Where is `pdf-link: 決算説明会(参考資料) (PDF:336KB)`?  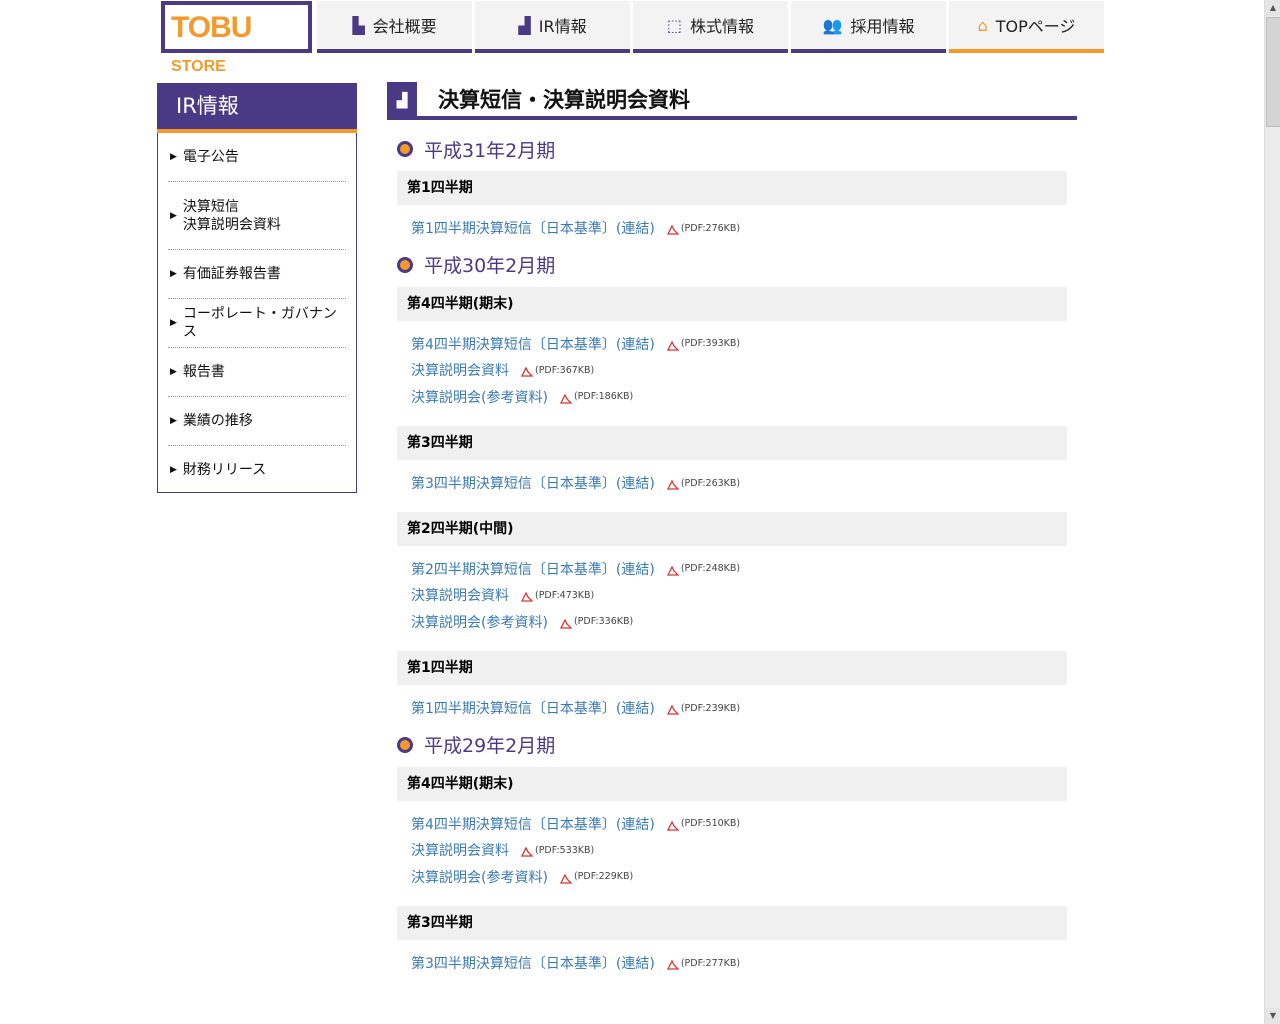 pdf-link: 決算説明会(参考資料) (PDF:336KB) is located at coordinates (739, 622).